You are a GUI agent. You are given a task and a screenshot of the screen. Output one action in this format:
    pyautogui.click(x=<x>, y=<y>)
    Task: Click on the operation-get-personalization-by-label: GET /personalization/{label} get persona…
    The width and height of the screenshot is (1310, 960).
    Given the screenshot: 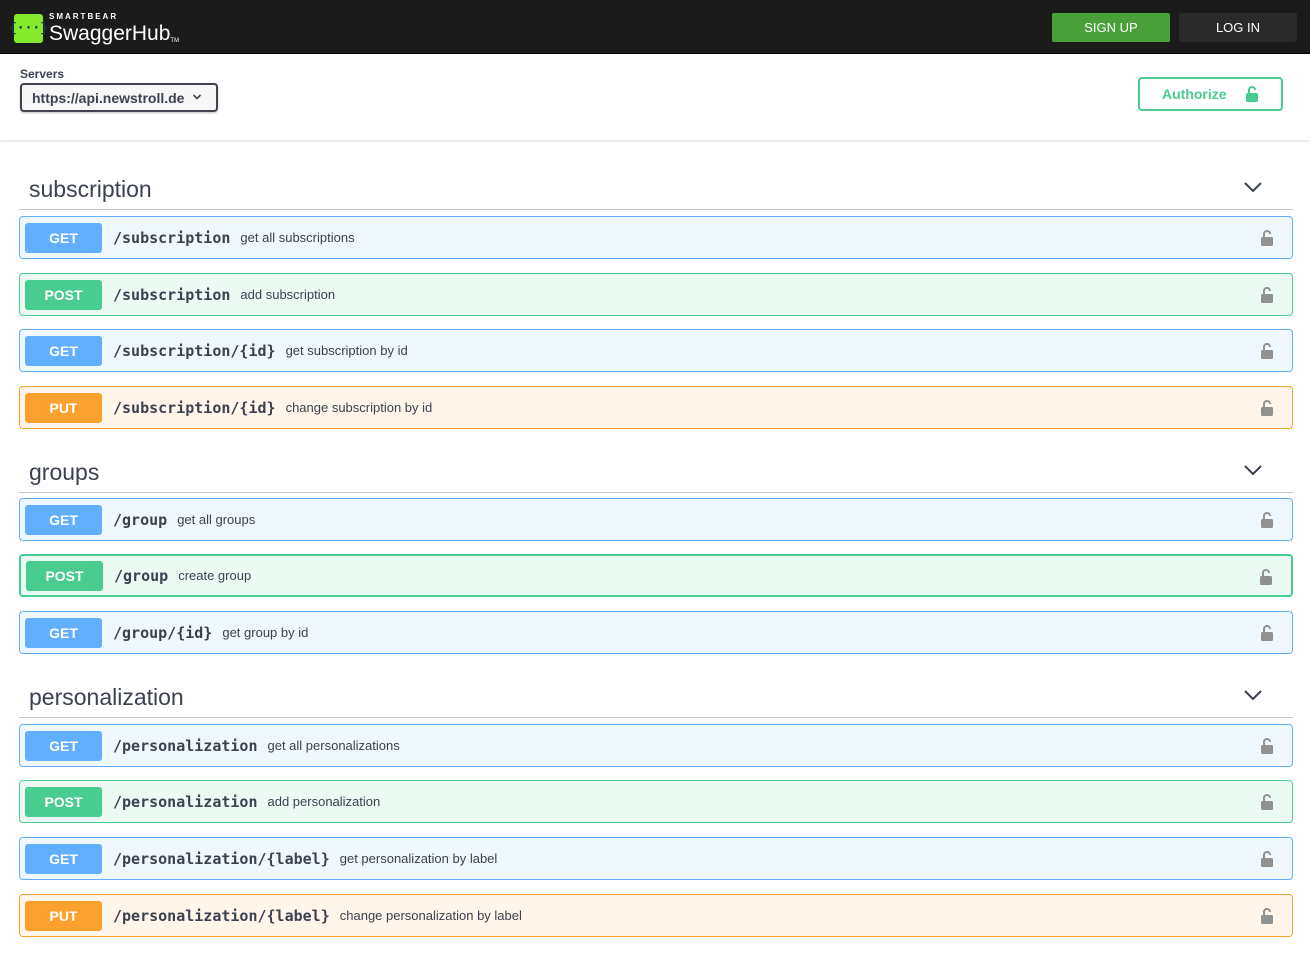 What is the action you would take?
    pyautogui.click(x=656, y=858)
    